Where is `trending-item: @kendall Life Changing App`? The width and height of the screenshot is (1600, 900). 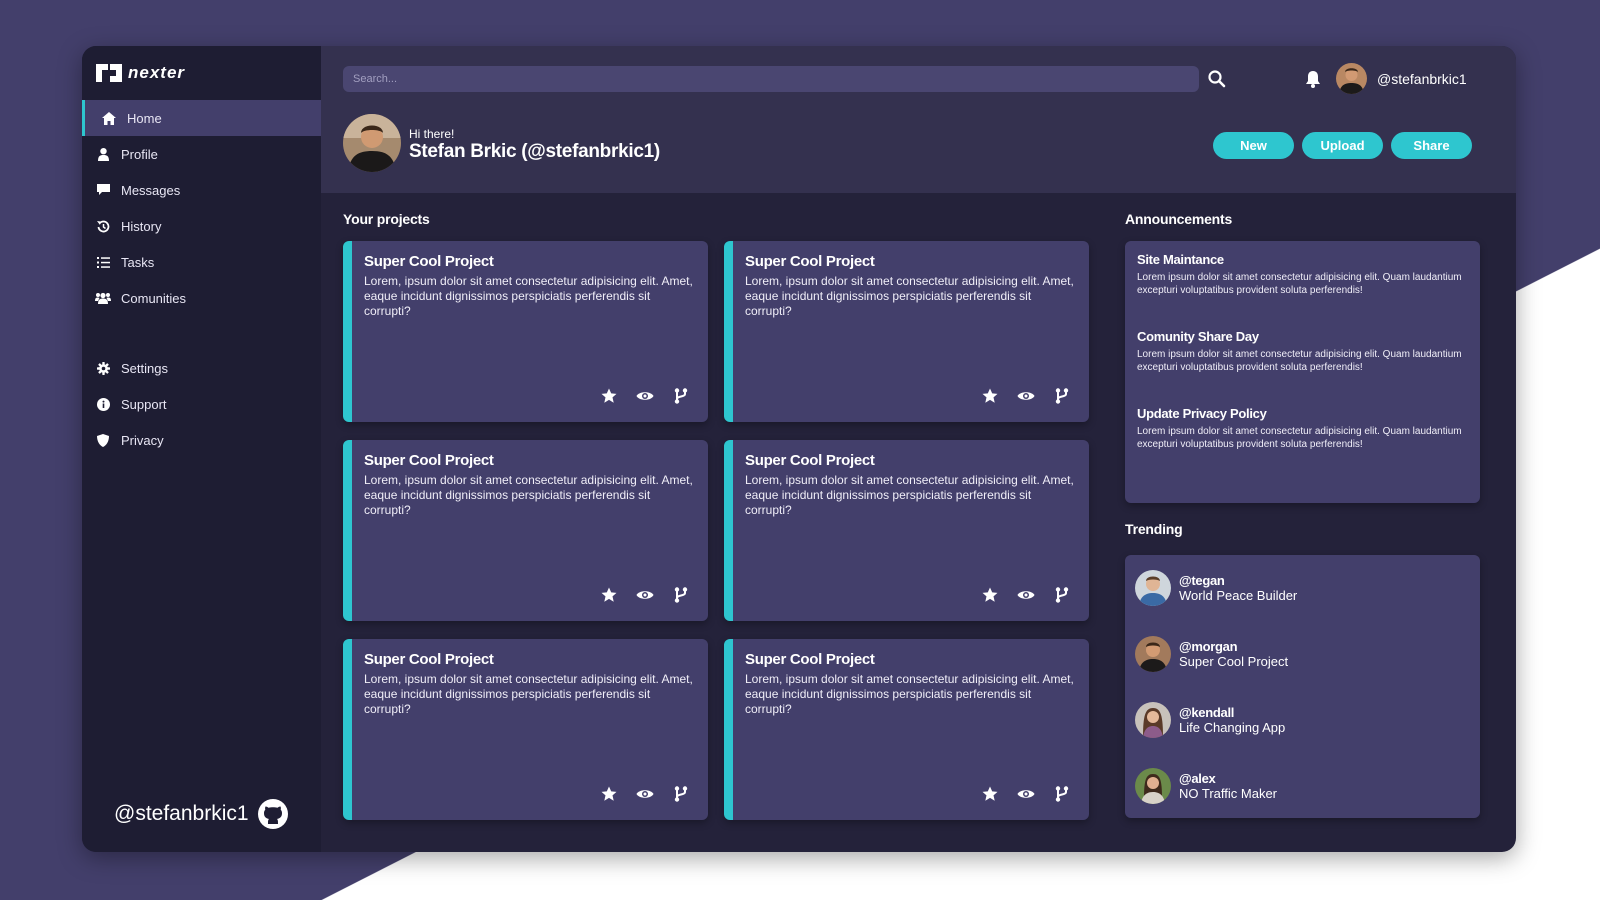 trending-item: @kendall Life Changing App is located at coordinates (1302, 720).